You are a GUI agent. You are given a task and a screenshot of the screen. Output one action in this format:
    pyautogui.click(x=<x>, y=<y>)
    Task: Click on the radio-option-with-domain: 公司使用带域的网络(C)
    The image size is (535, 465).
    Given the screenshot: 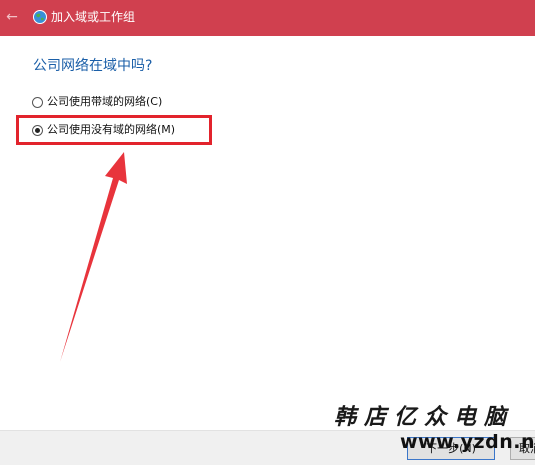 What is the action you would take?
    pyautogui.click(x=97, y=102)
    